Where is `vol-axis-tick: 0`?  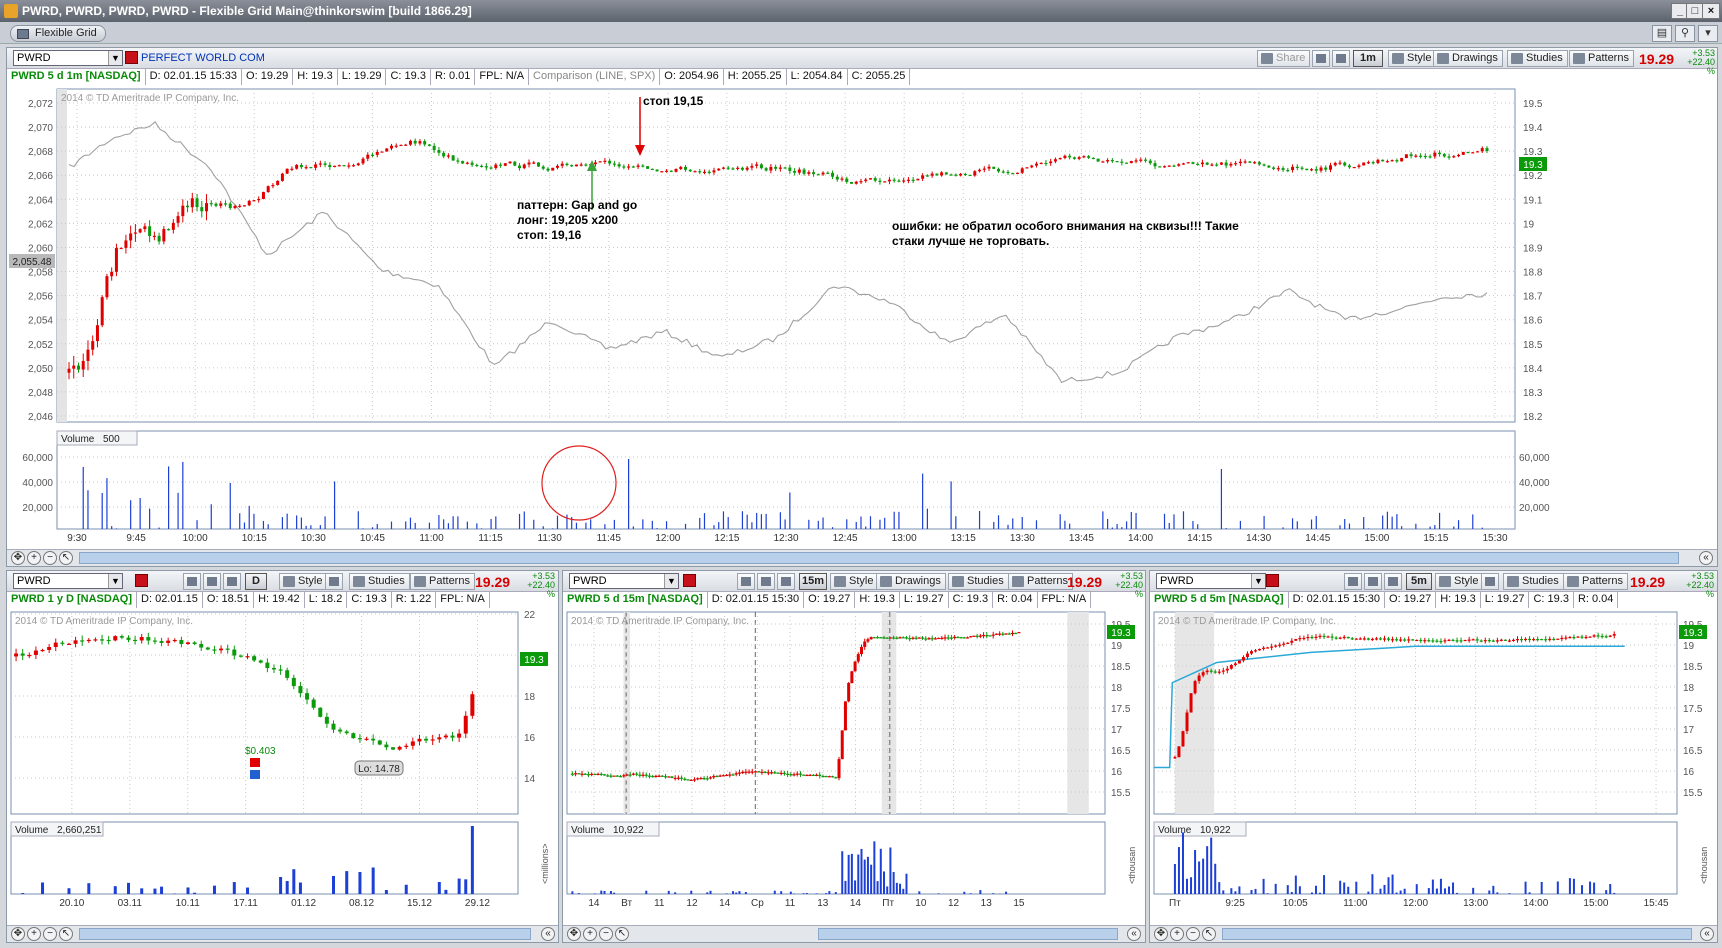 vol-axis-tick: 0 is located at coordinates (1114, 609).